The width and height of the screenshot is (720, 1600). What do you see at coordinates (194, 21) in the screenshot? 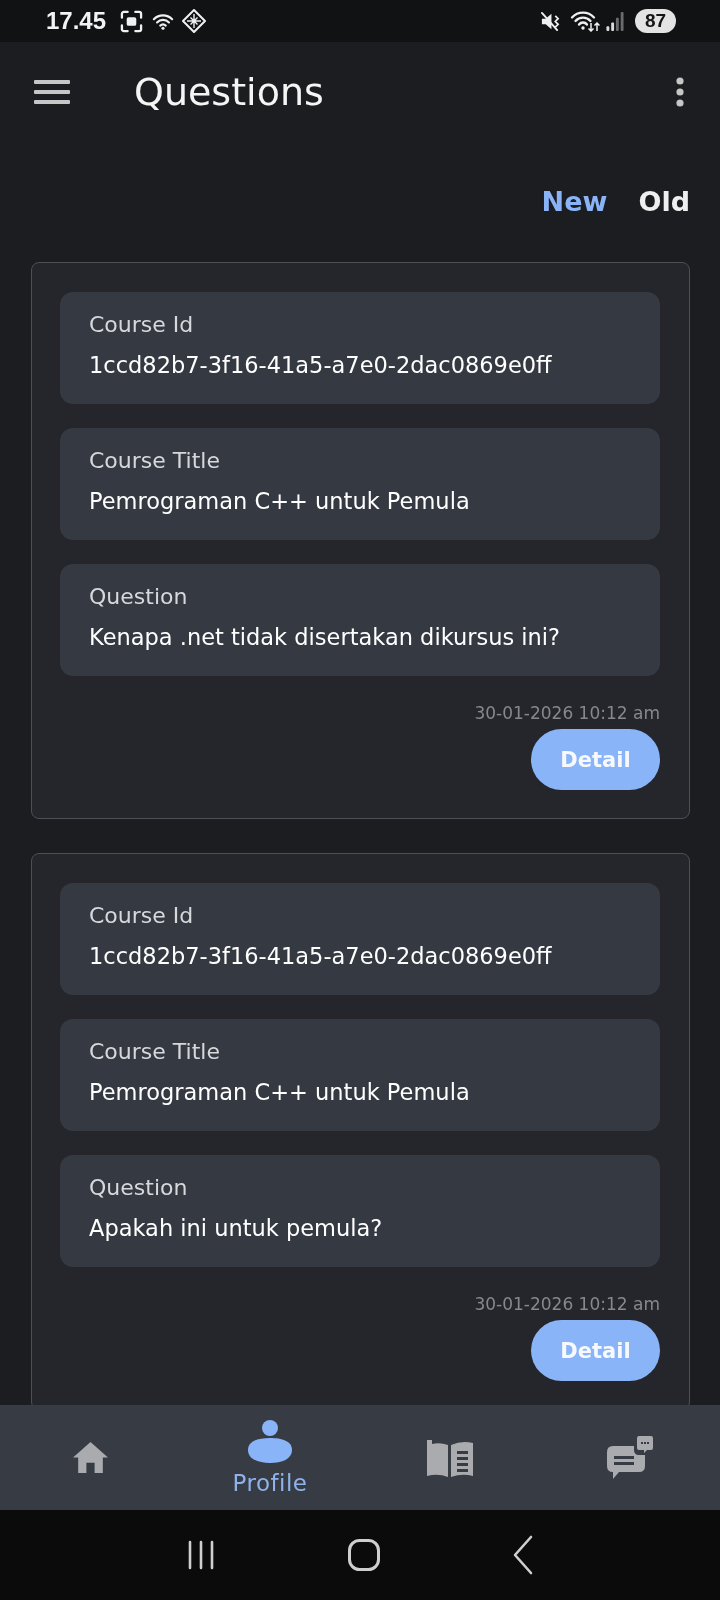
I see `diamond-icon` at bounding box center [194, 21].